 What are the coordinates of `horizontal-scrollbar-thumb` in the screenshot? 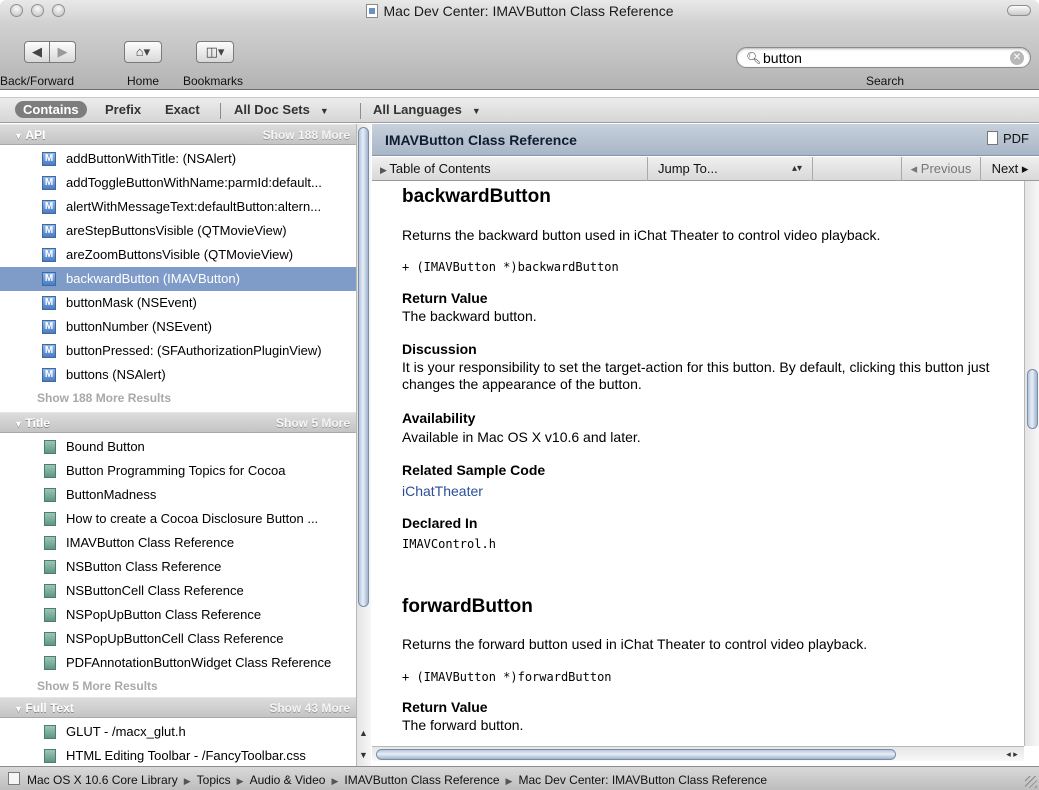 It's located at (636, 754).